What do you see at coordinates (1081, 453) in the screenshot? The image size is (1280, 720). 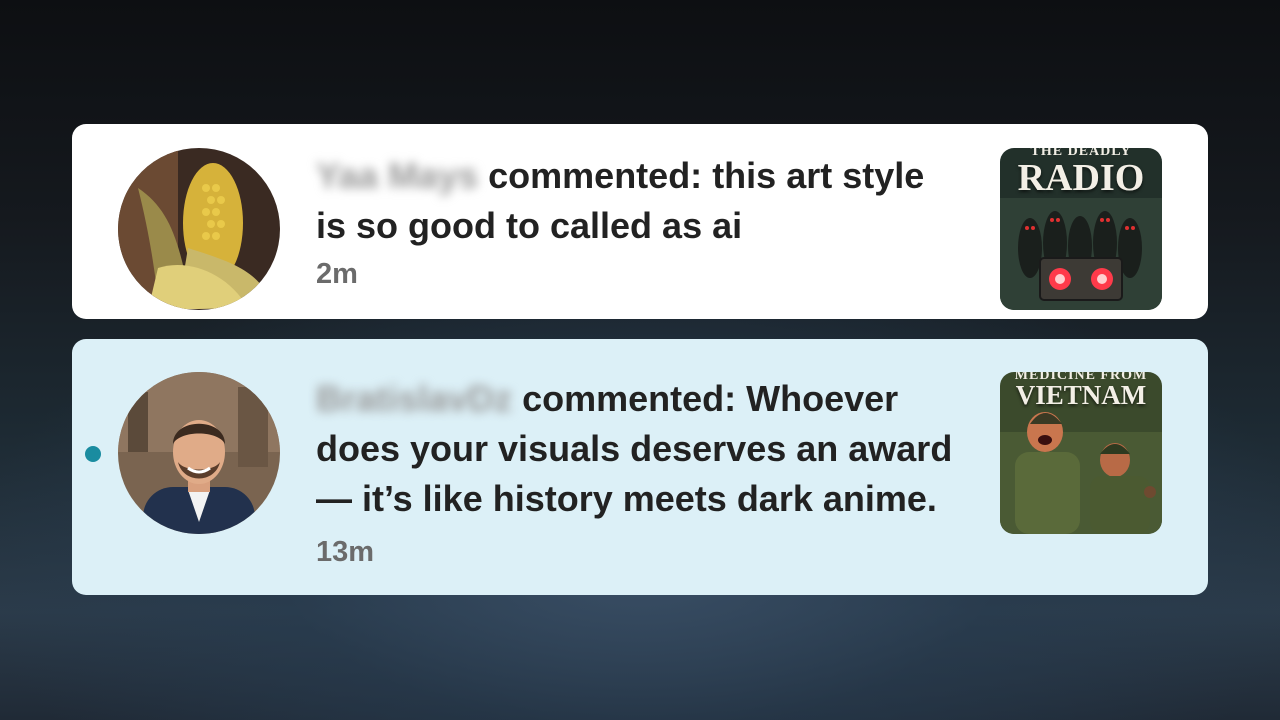 I see `post-thumbnail: MEDICINE FROM VIETNAM` at bounding box center [1081, 453].